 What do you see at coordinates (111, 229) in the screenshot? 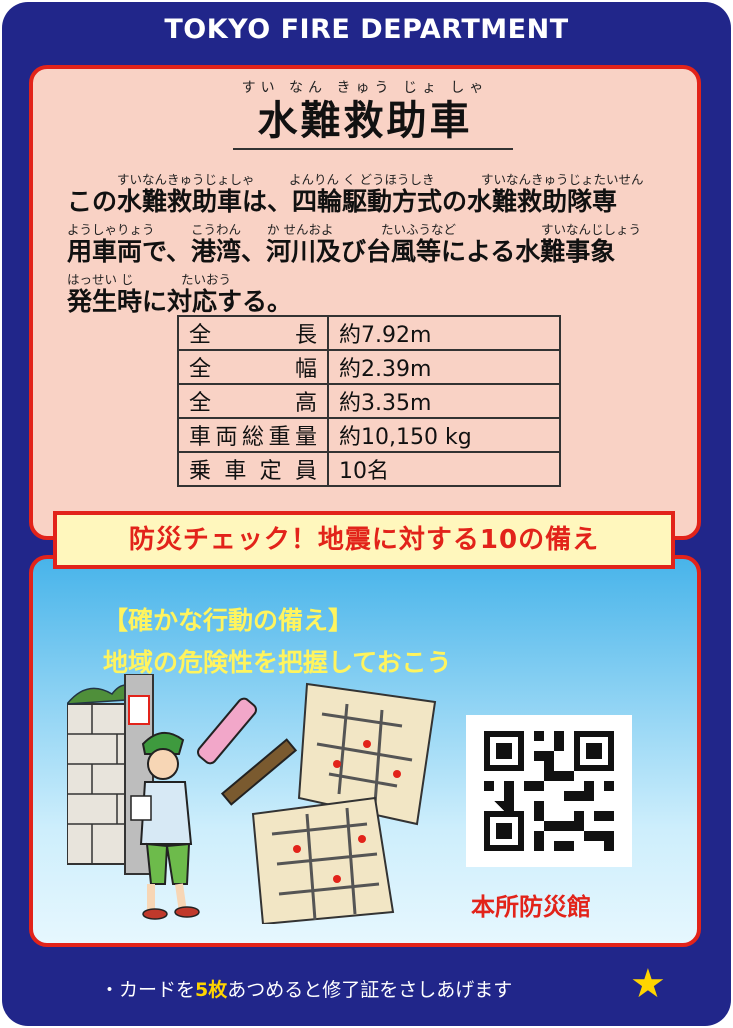
I see `ruby: ようしゃりょう` at bounding box center [111, 229].